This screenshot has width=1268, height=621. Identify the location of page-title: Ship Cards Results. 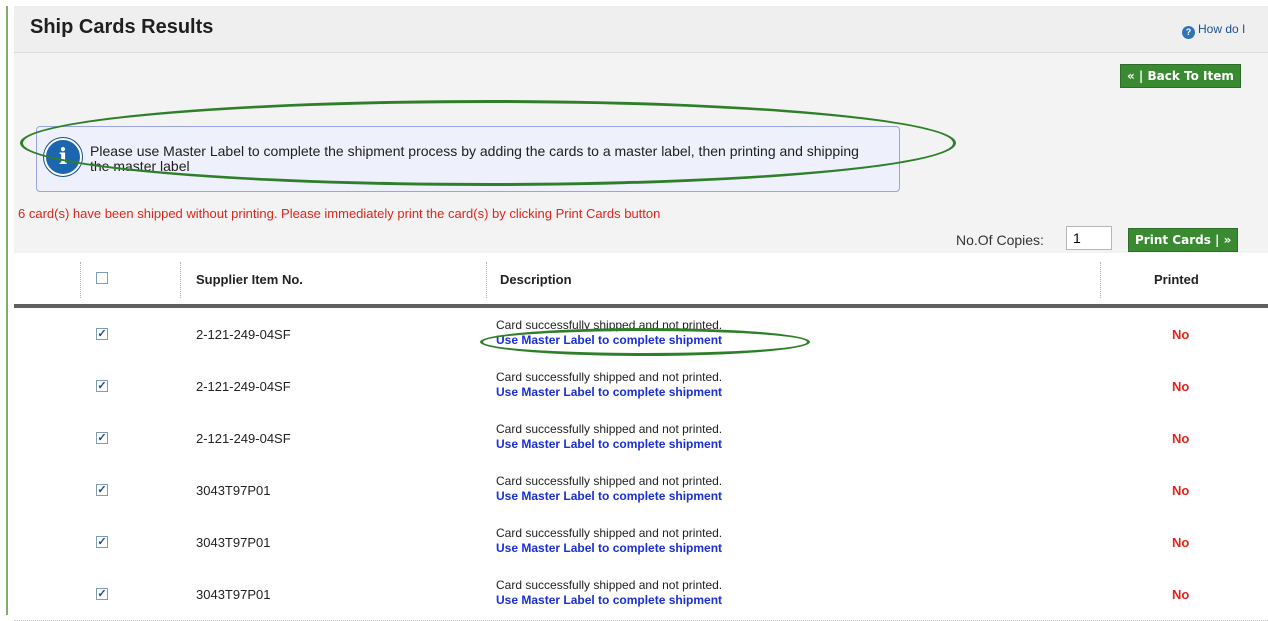
(122, 27).